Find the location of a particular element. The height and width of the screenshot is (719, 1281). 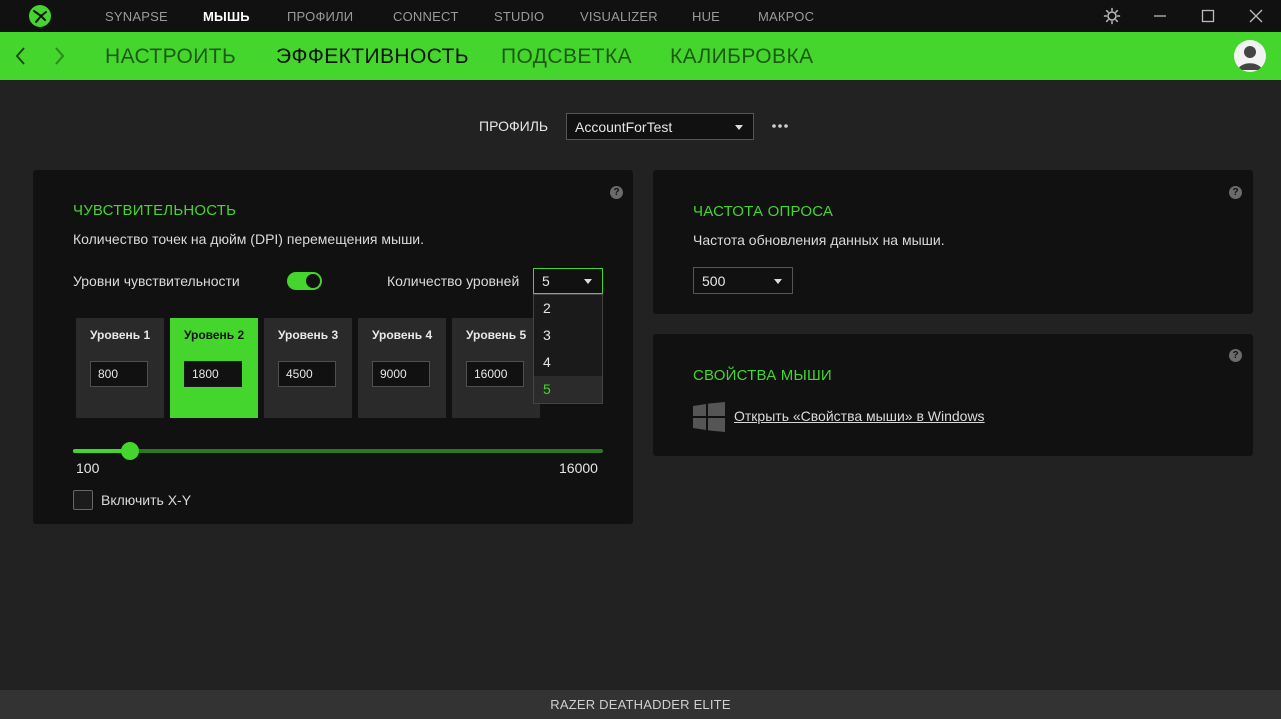

levels-count-select: 5 is located at coordinates (568, 281).